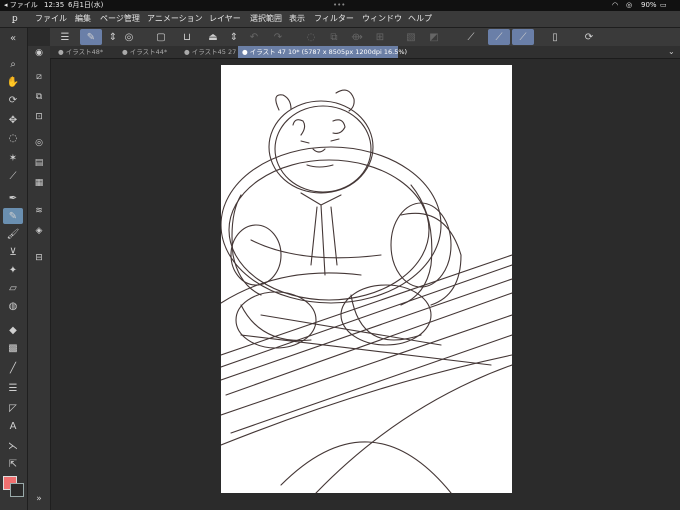  I want to click on battery-icon: ▭, so click(663, 5).